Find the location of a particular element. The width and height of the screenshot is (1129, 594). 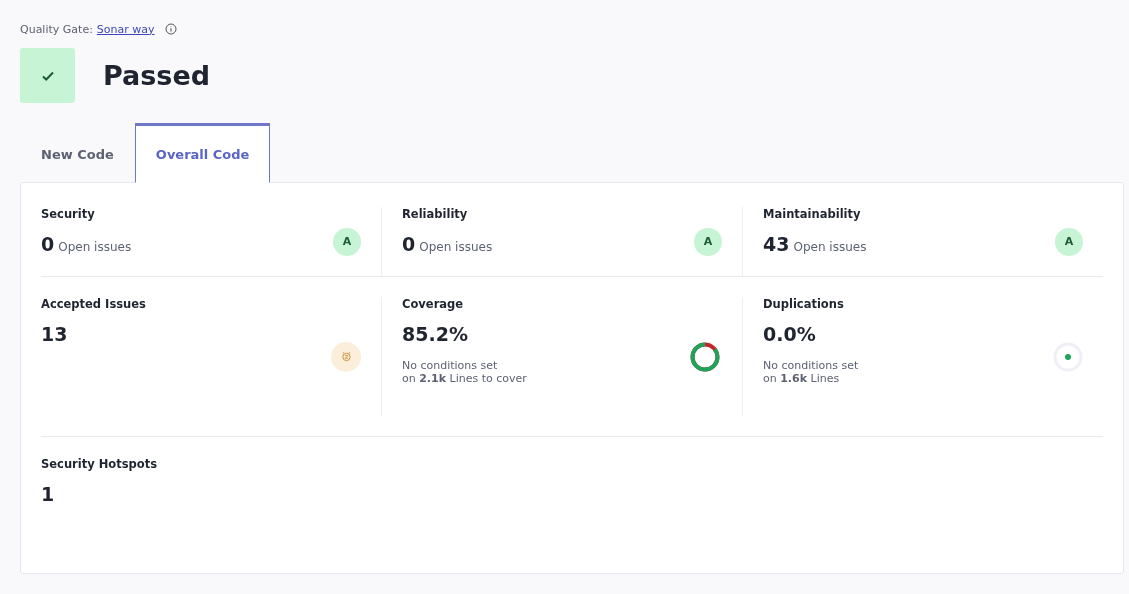

metric-detail: on 2.1k Lines to cover is located at coordinates (464, 378).